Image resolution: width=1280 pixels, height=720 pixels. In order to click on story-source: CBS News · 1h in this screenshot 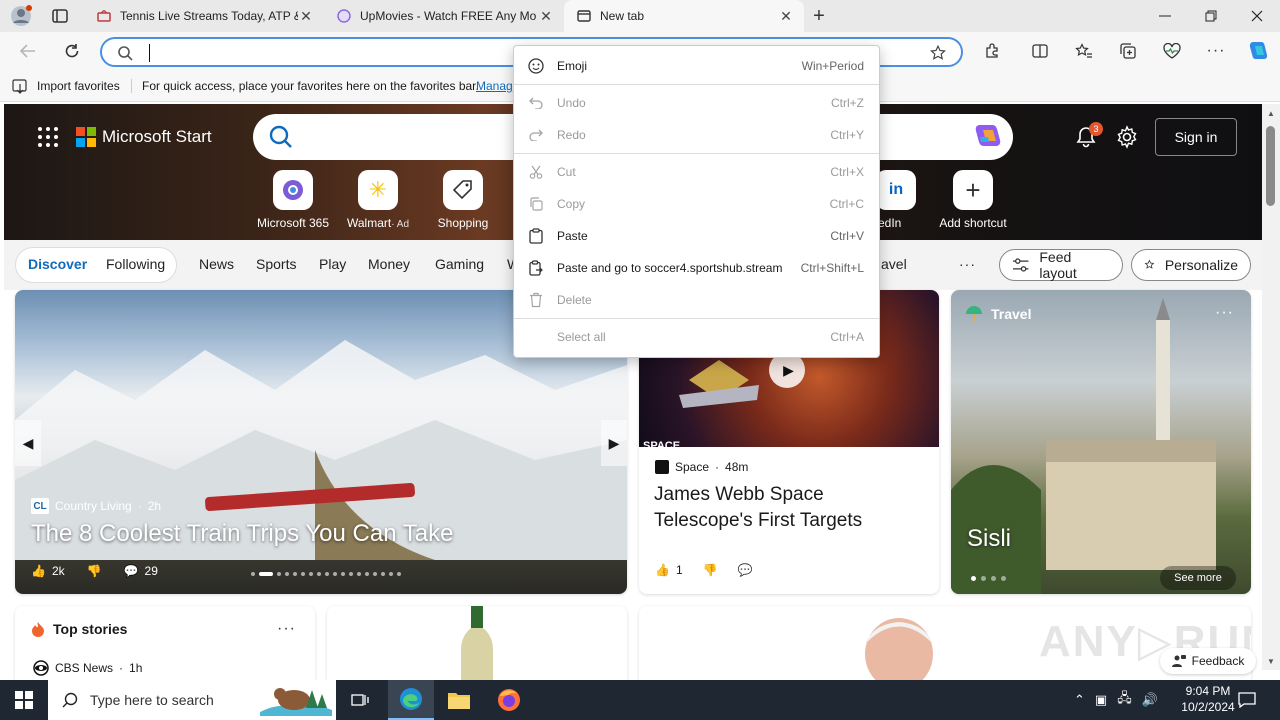, I will do `click(87, 668)`.